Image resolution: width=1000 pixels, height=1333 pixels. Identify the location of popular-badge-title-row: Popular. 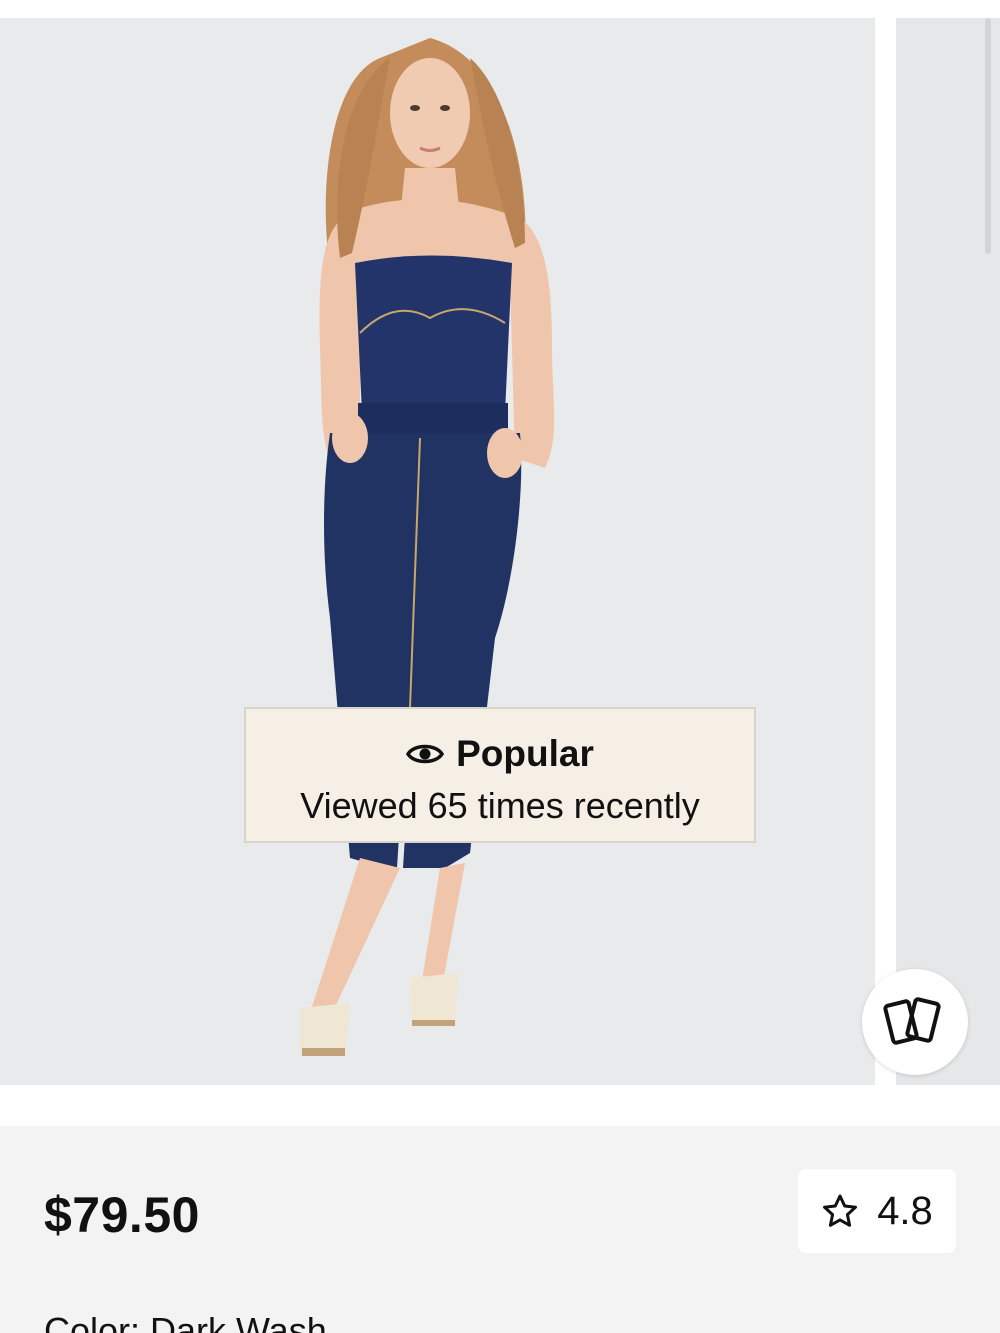
(500, 754).